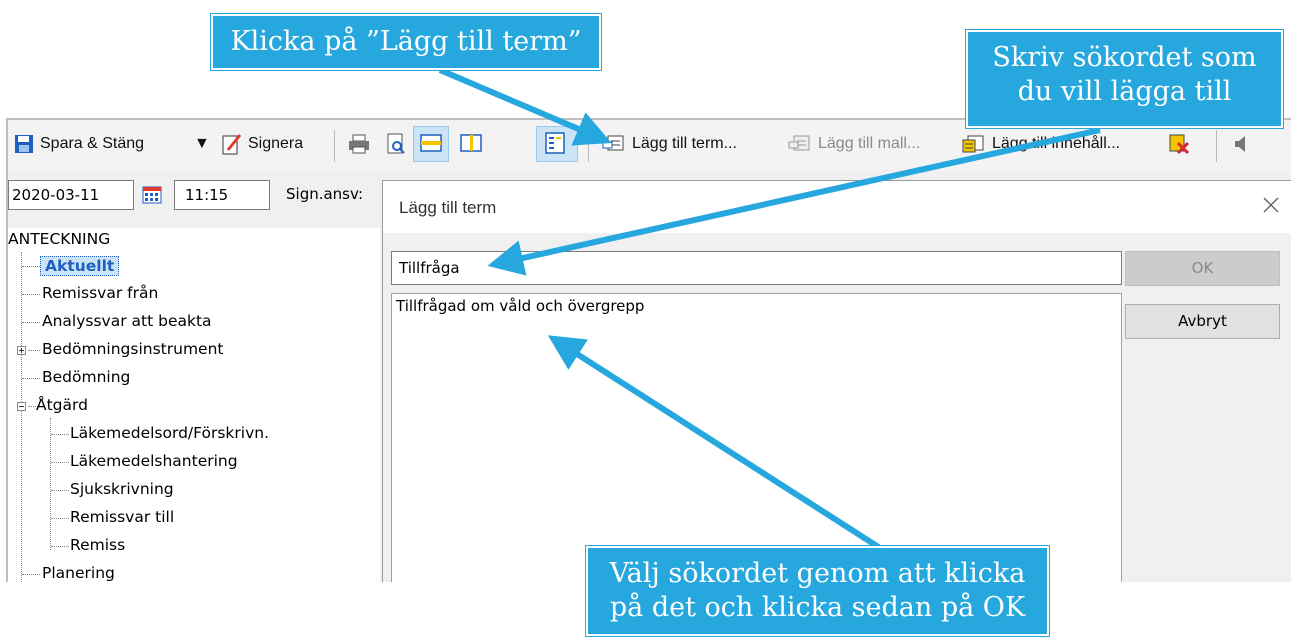 Image resolution: width=1291 pixels, height=637 pixels. I want to click on callout-type-search: Skriv sökordet som du vill lägga till, so click(1124, 79).